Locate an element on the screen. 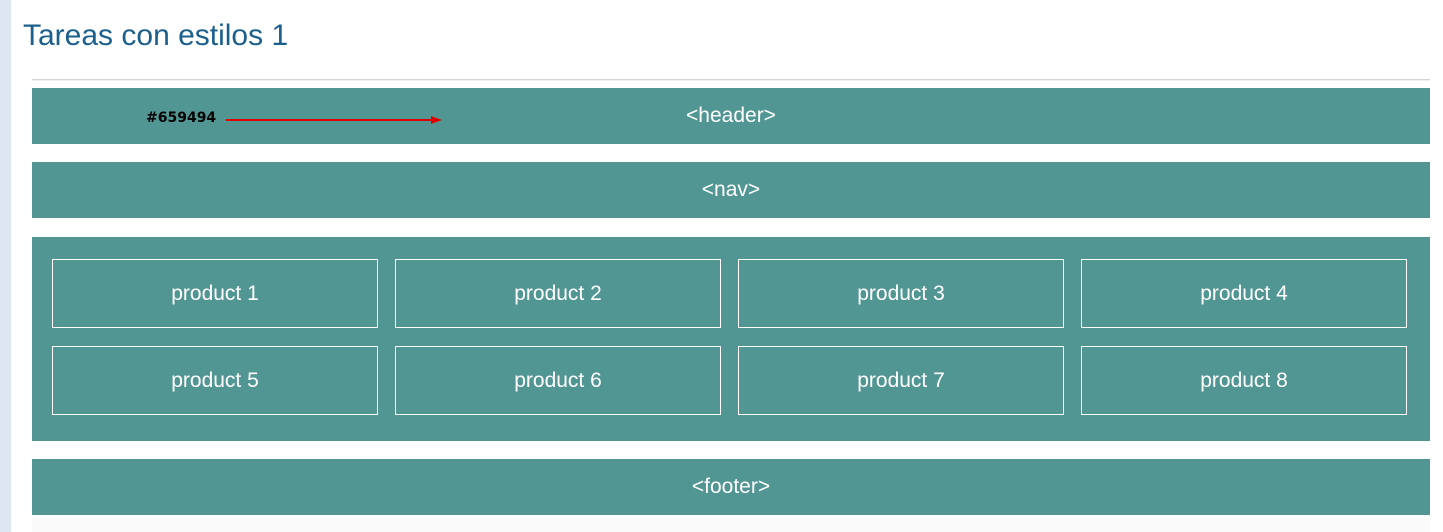  product-label: product 2 is located at coordinates (558, 293).